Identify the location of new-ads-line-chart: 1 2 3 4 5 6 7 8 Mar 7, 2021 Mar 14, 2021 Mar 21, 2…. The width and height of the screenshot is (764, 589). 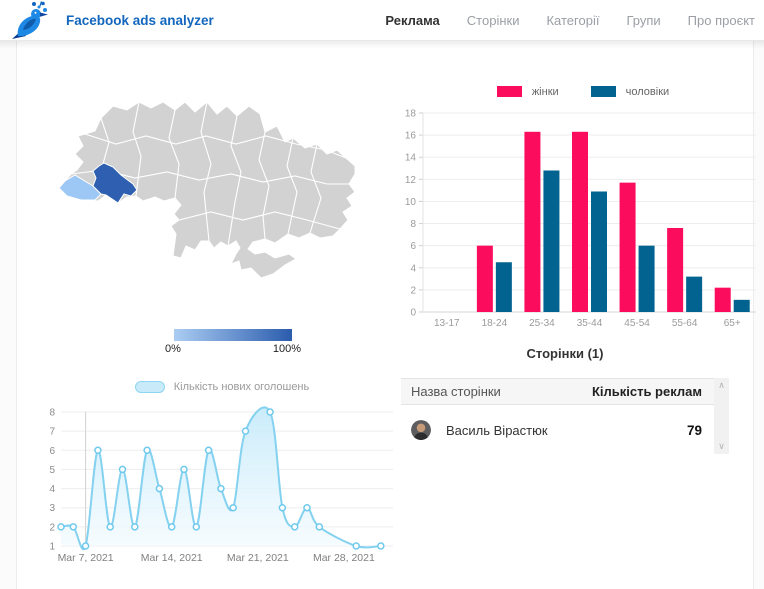
(222, 486).